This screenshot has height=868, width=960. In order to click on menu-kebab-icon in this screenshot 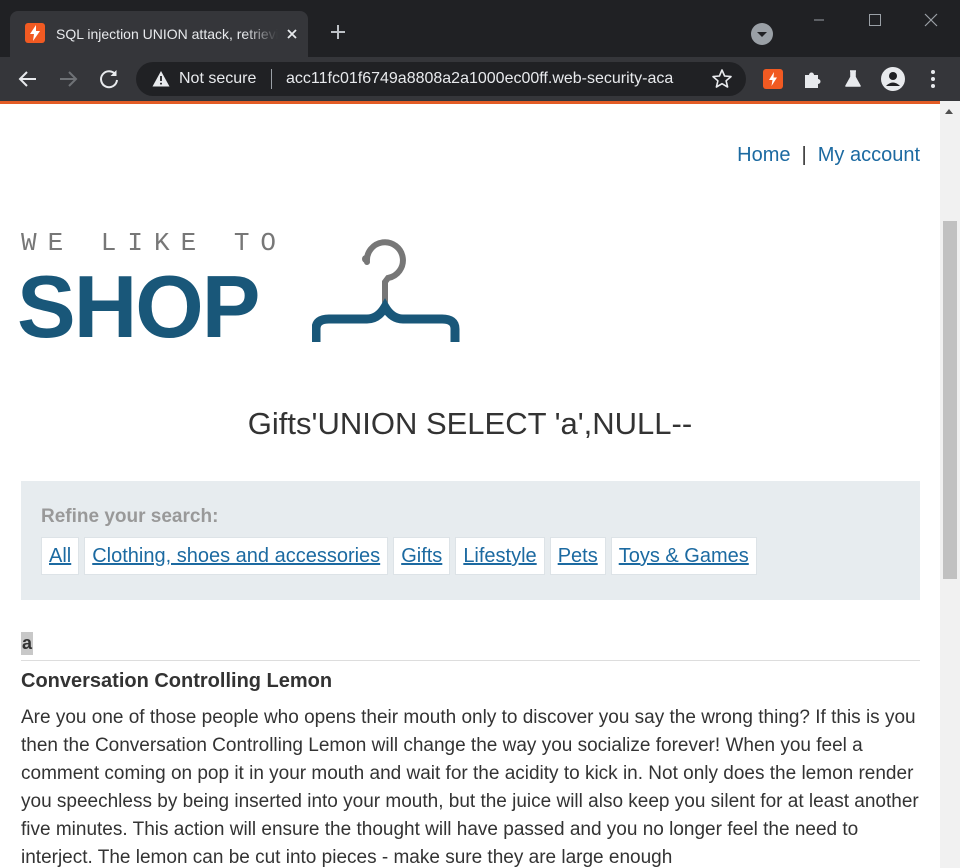, I will do `click(933, 79)`.